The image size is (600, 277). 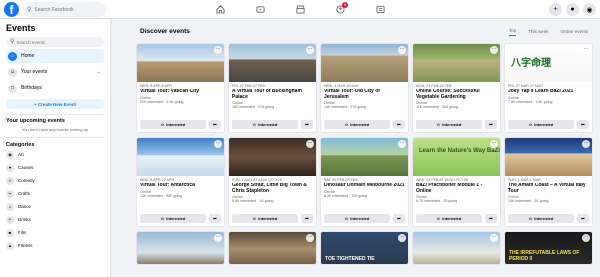 I want to click on home-icon, so click(x=220, y=9).